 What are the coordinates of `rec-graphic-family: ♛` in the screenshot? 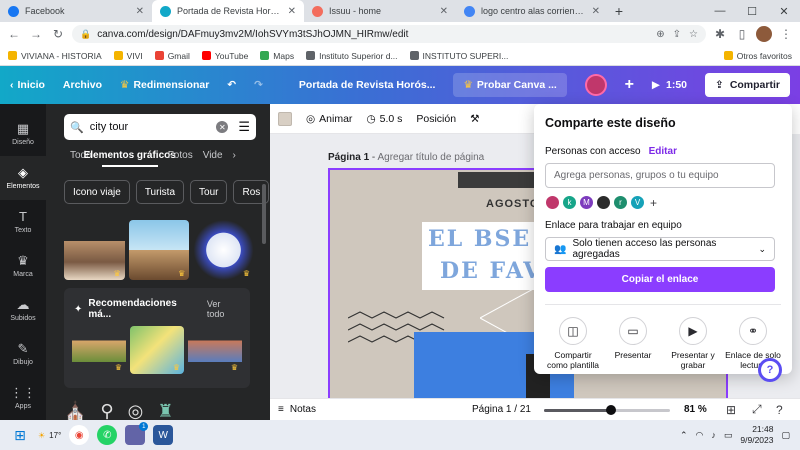 It's located at (99, 350).